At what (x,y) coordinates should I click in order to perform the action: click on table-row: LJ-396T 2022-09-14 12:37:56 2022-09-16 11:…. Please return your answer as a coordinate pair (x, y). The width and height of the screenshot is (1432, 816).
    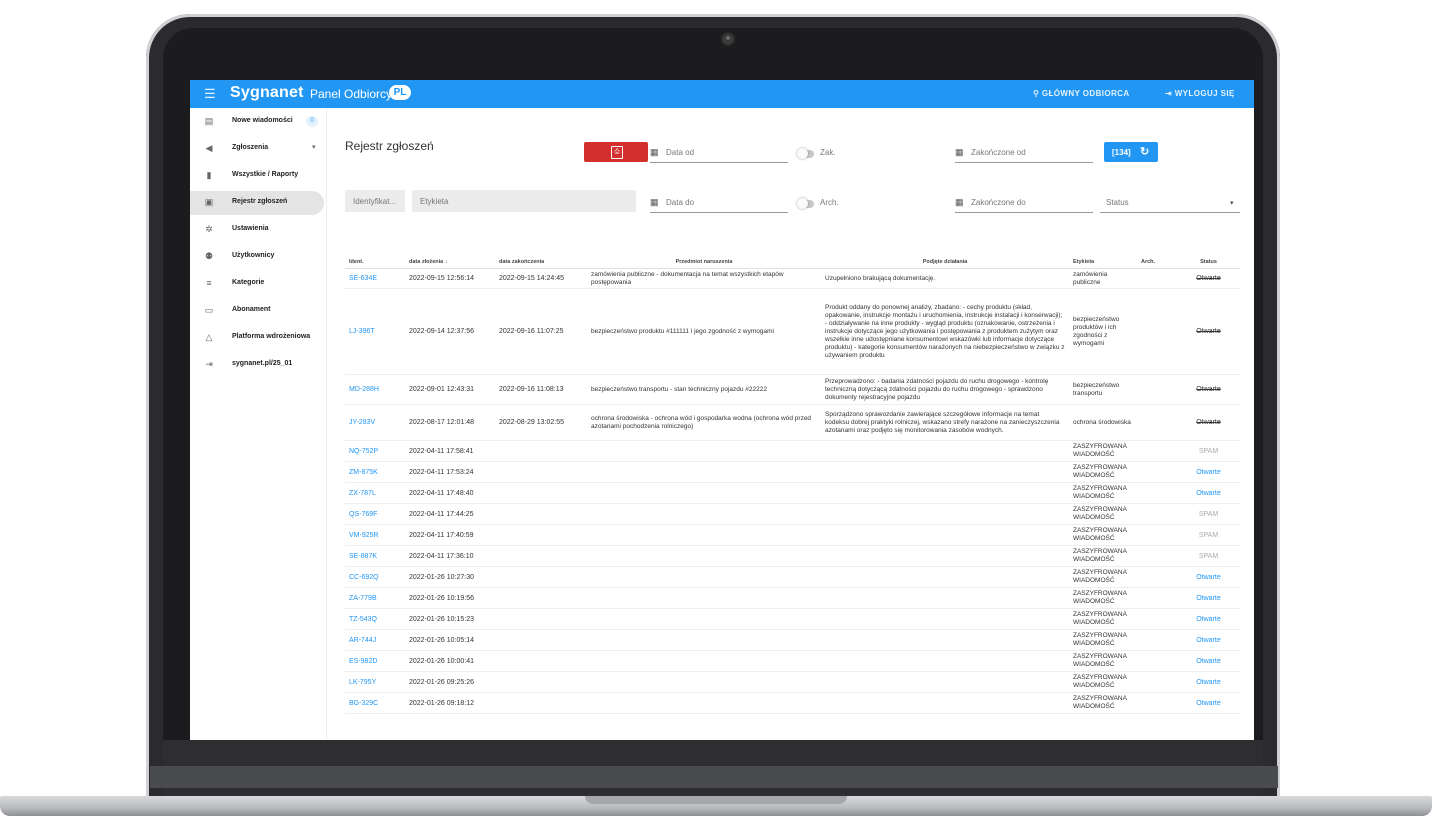
    Looking at the image, I should click on (792, 331).